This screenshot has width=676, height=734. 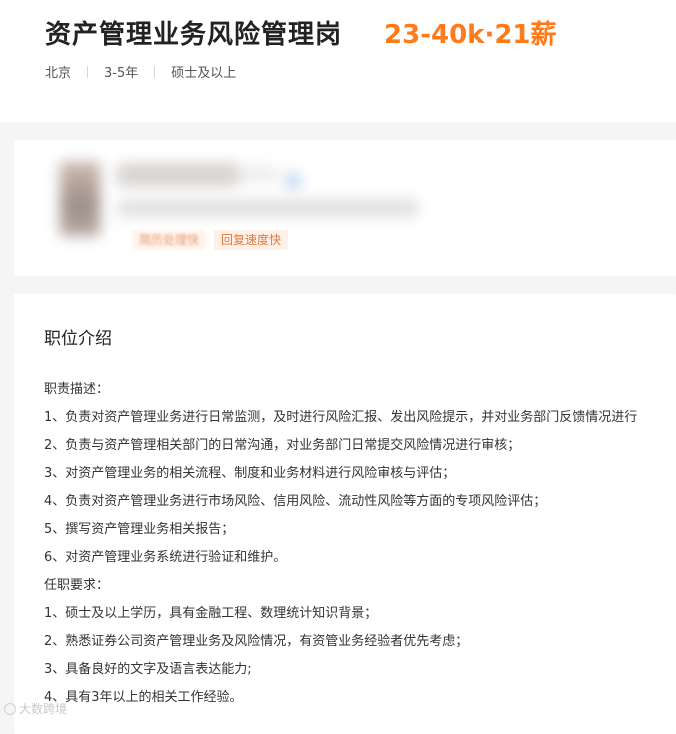 What do you see at coordinates (139, 529) in the screenshot?
I see `description-line: 5、撰写资产管理业务相关报告；` at bounding box center [139, 529].